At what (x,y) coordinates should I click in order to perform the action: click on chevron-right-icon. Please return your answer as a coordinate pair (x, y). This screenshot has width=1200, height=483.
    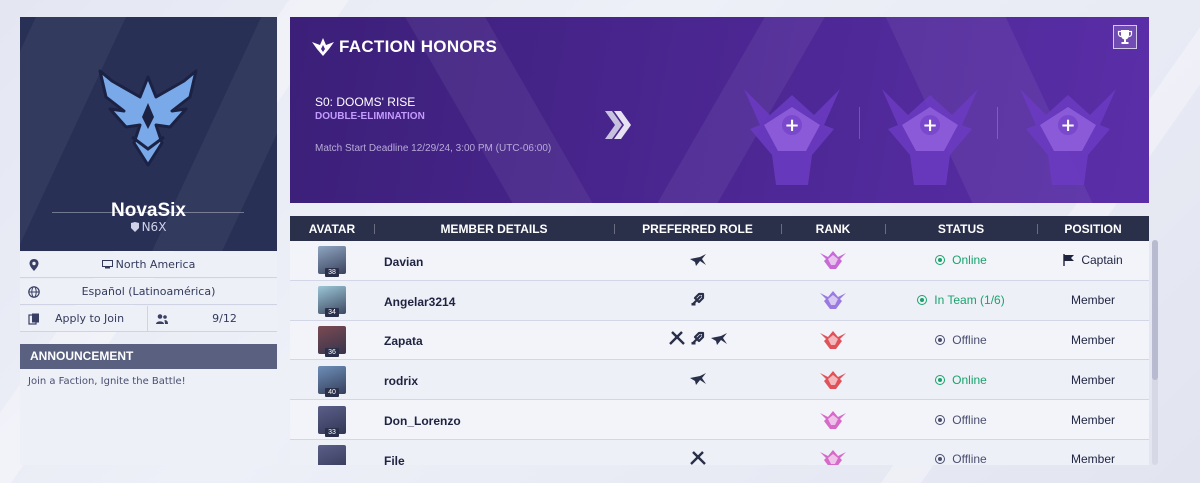
    Looking at the image, I should click on (618, 125).